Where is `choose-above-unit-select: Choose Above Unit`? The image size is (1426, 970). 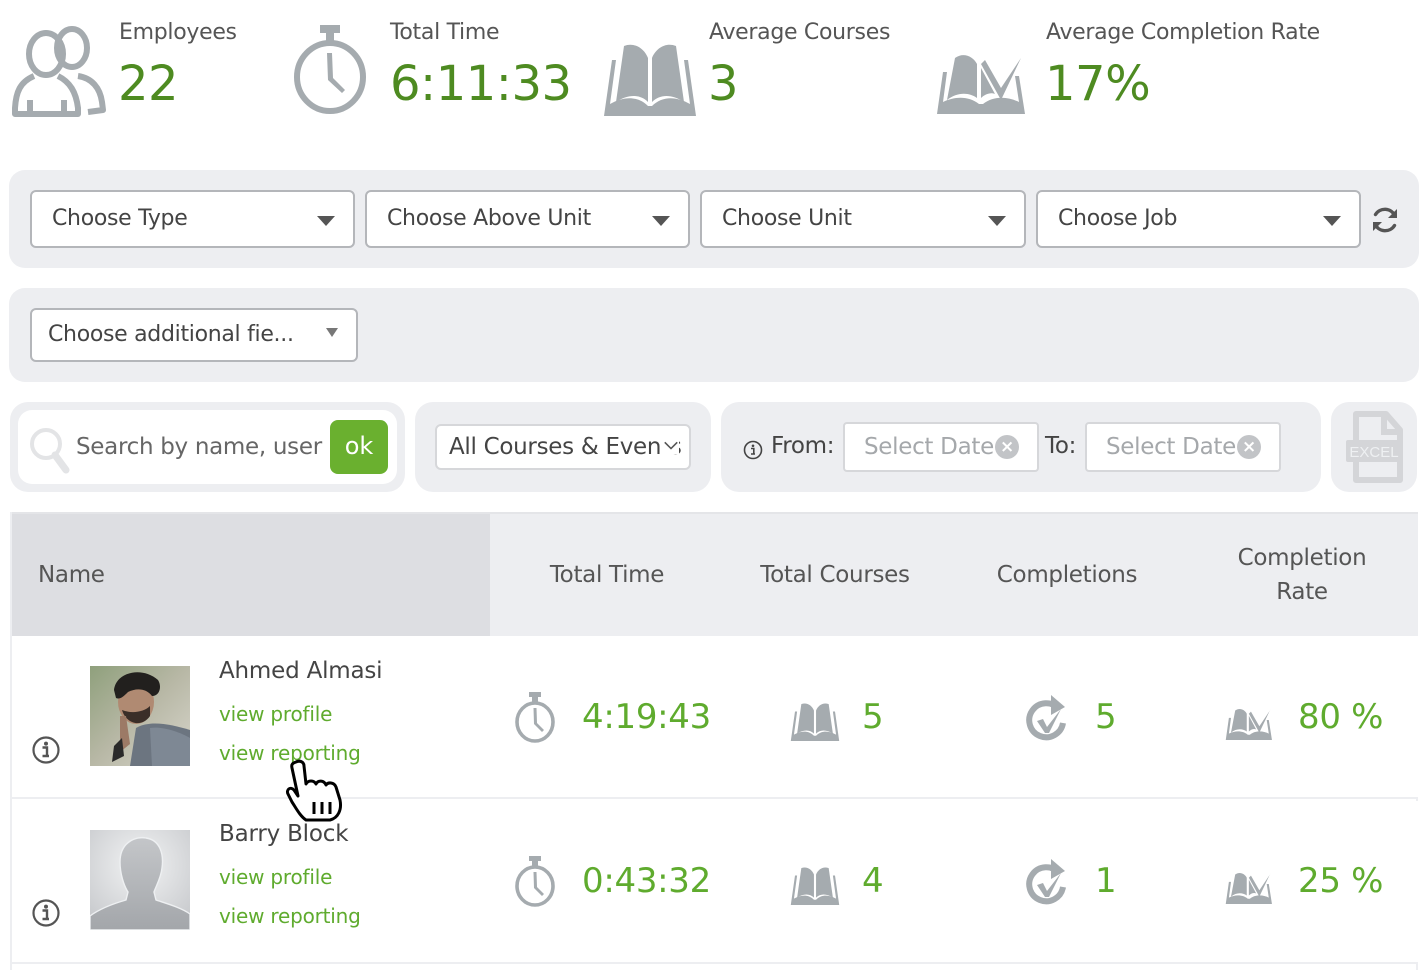
choose-above-unit-select: Choose Above Unit is located at coordinates (527, 219).